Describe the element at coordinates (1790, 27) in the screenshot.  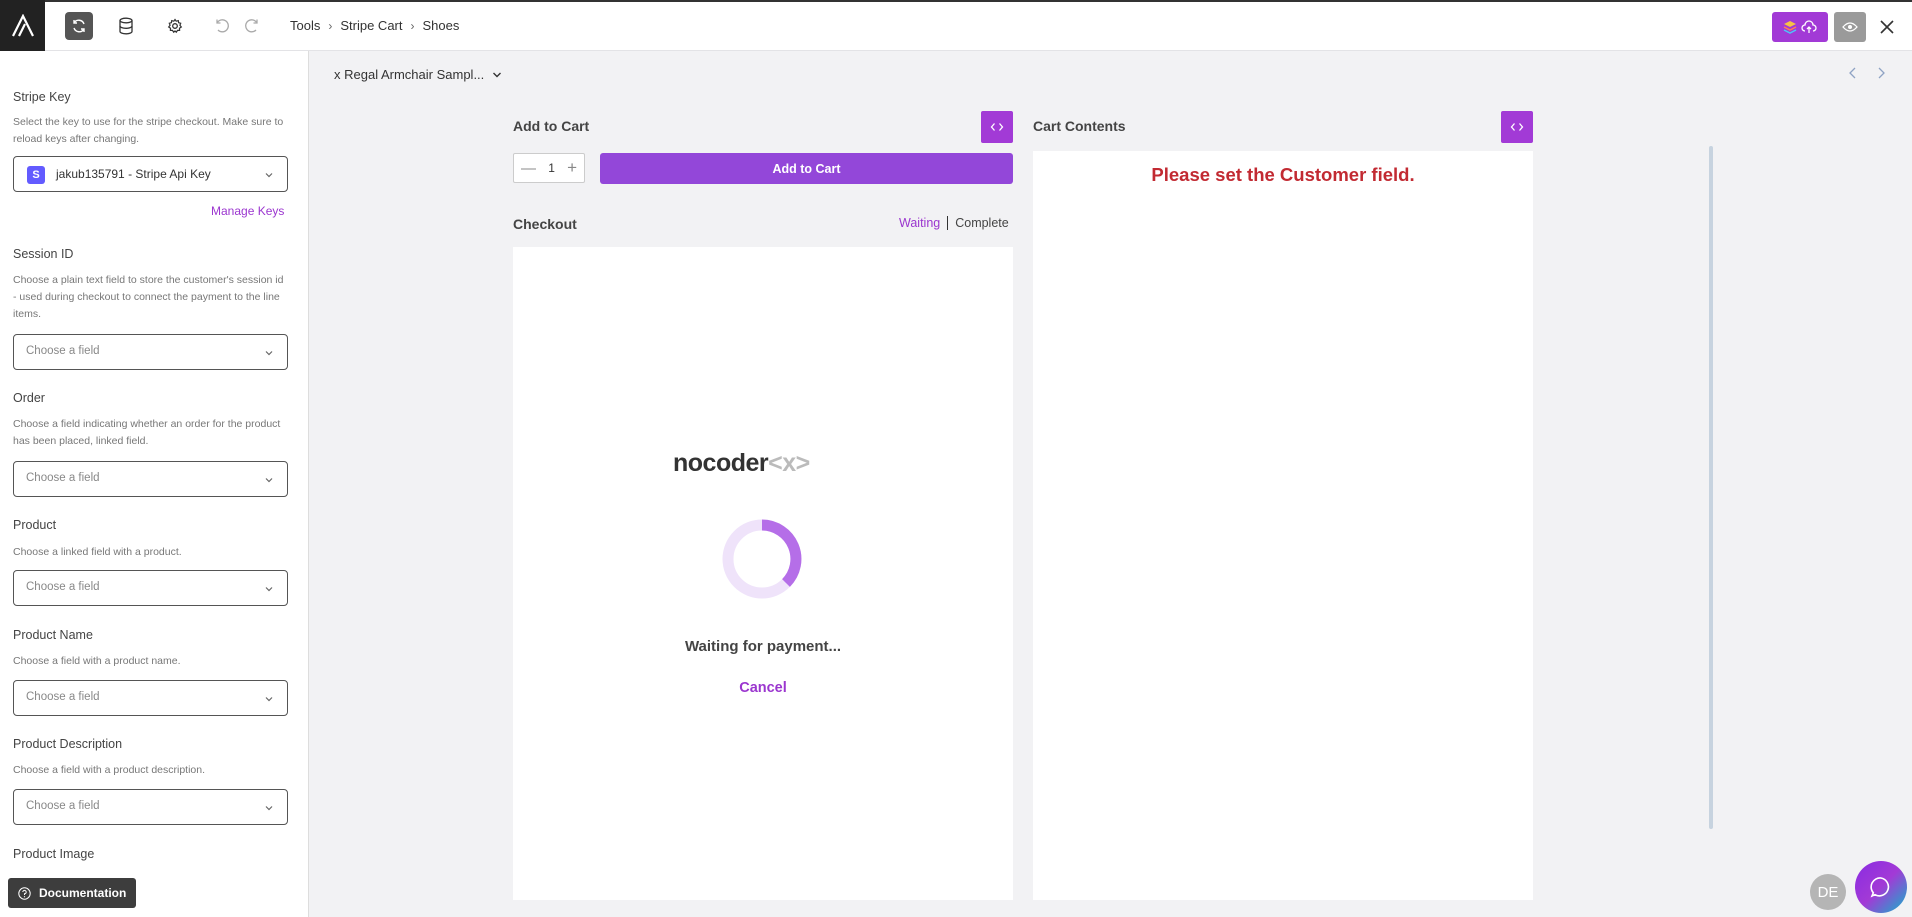
I see `stack-icon` at that location.